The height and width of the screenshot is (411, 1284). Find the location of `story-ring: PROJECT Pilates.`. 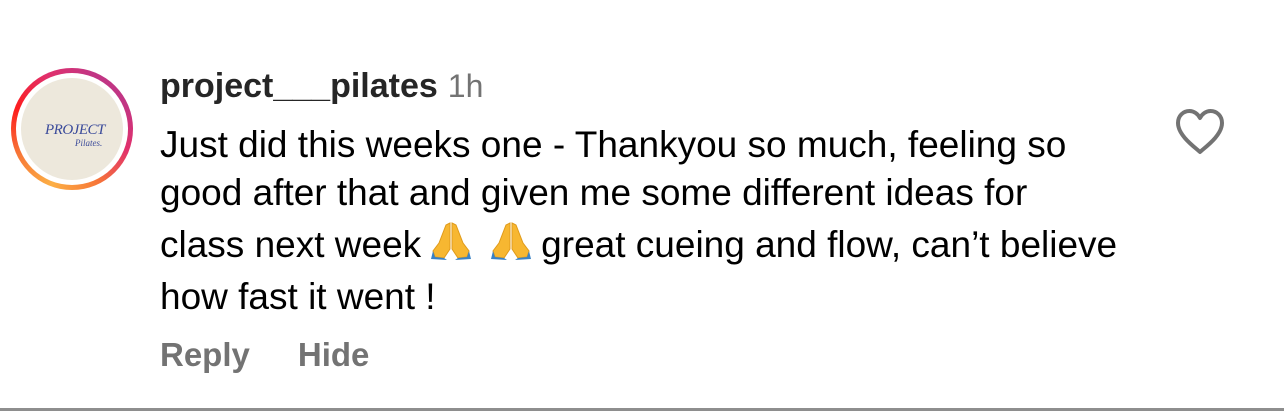

story-ring: PROJECT Pilates. is located at coordinates (72, 129).